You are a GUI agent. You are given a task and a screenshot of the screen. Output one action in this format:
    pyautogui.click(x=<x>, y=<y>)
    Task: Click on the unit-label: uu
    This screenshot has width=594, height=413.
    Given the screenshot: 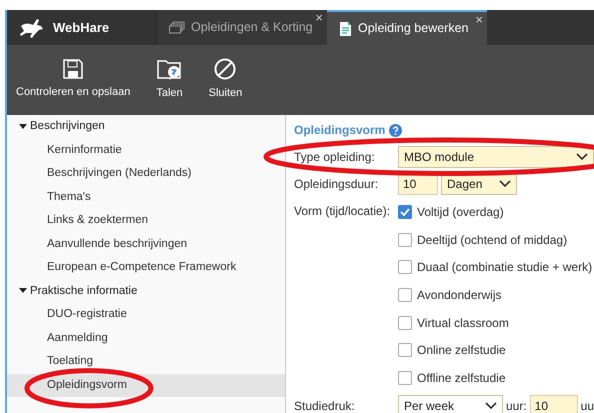 What is the action you would take?
    pyautogui.click(x=587, y=405)
    